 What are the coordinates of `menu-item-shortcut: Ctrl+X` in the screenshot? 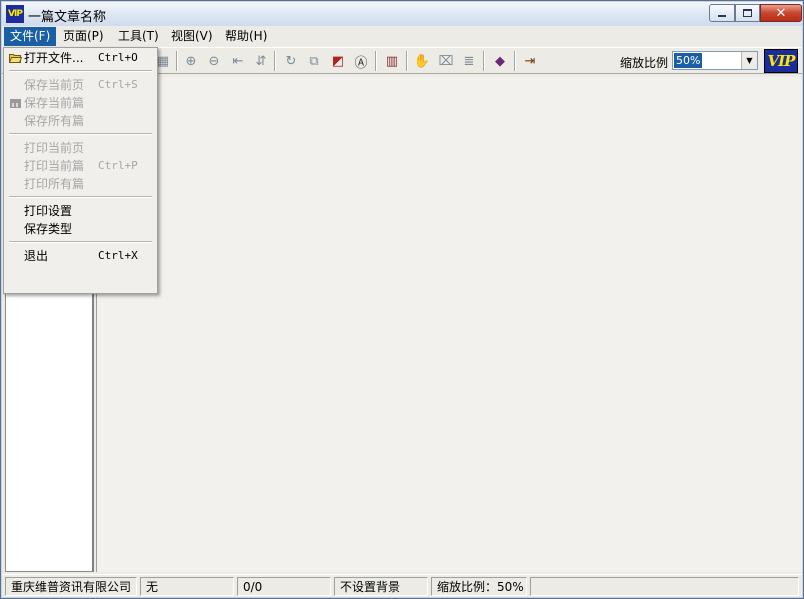 It's located at (118, 255).